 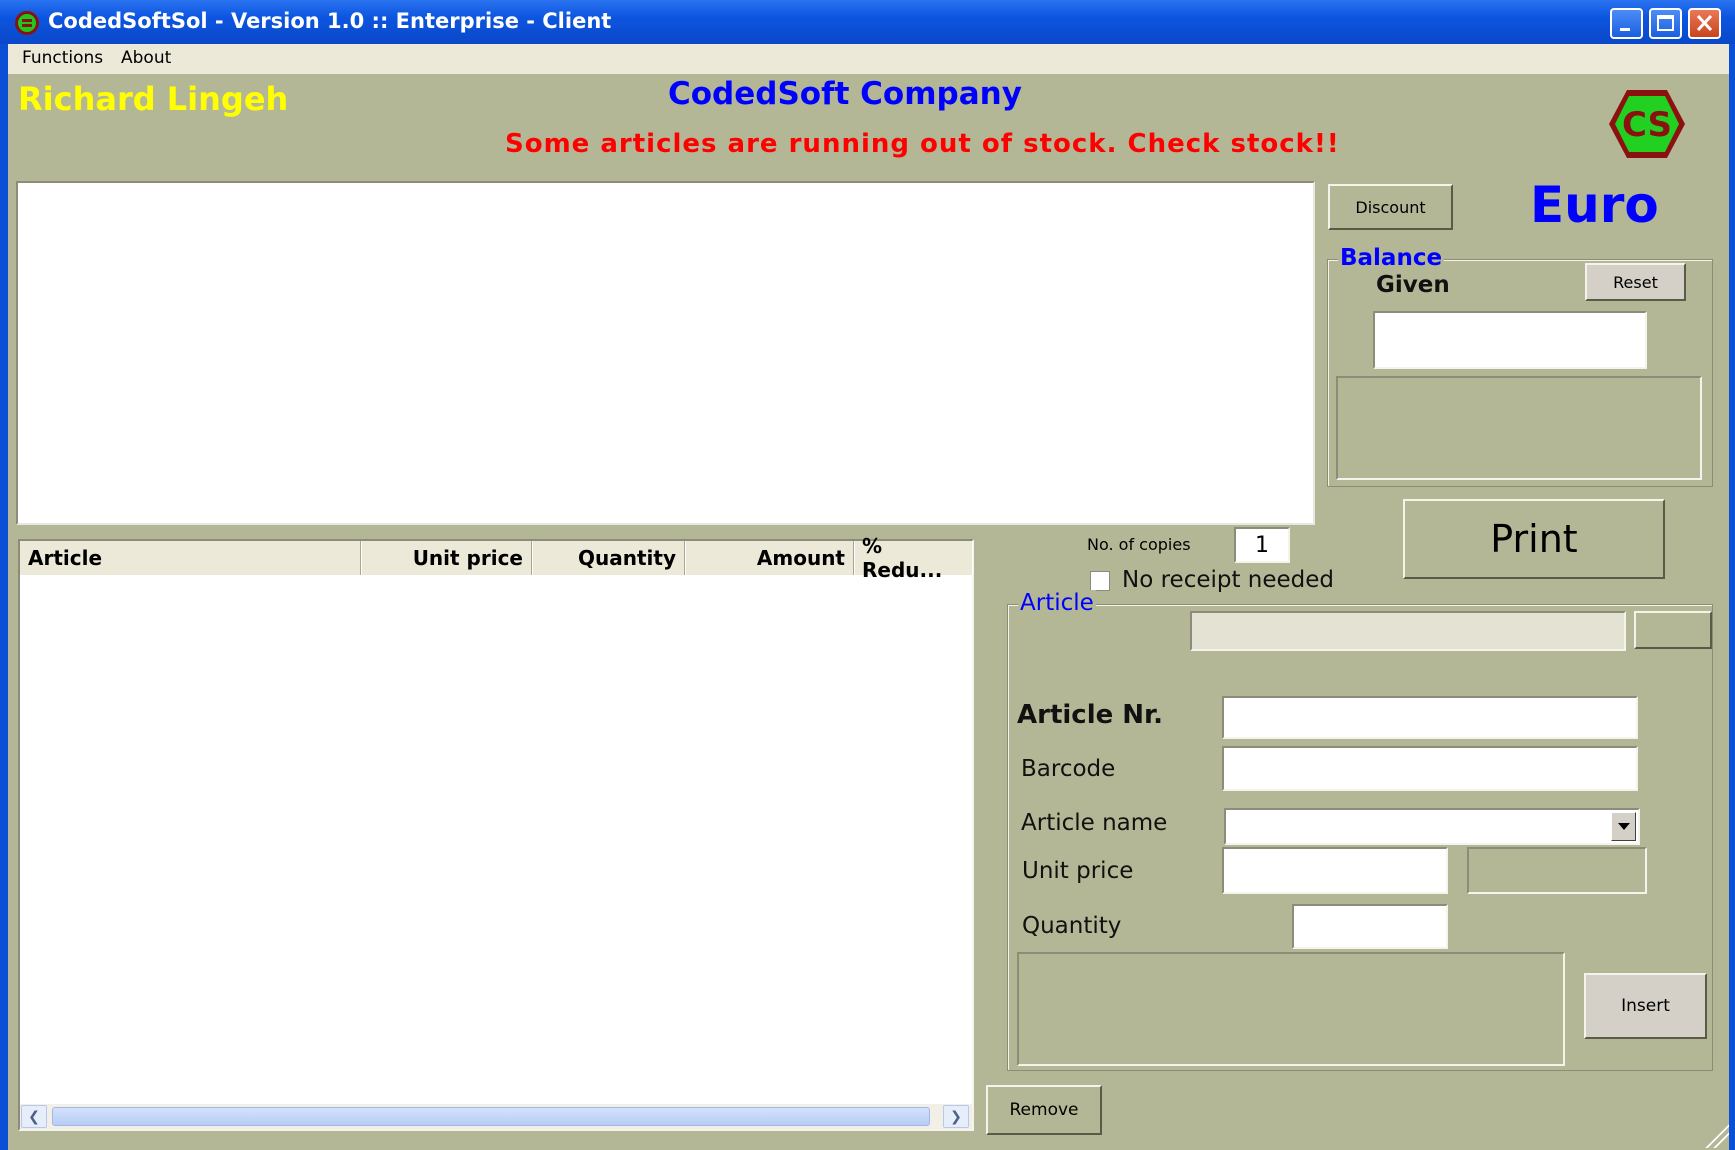 What do you see at coordinates (1430, 717) in the screenshot?
I see `article-nr-input` at bounding box center [1430, 717].